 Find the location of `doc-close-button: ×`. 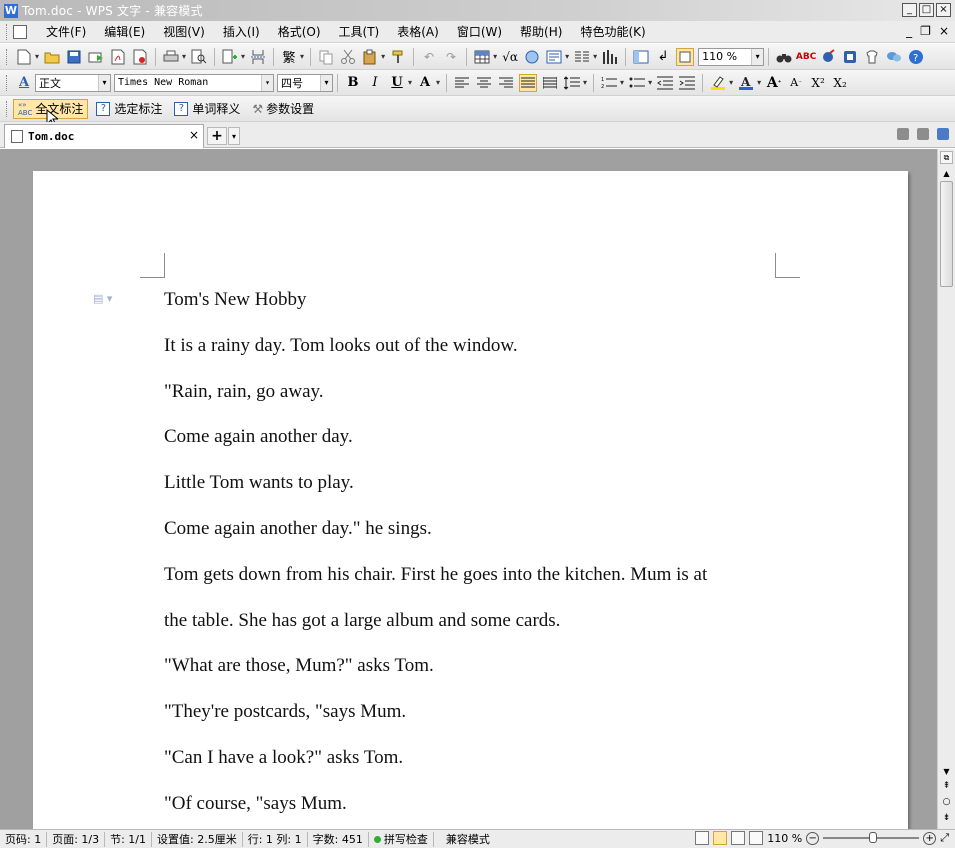

doc-close-button: × is located at coordinates (944, 31).